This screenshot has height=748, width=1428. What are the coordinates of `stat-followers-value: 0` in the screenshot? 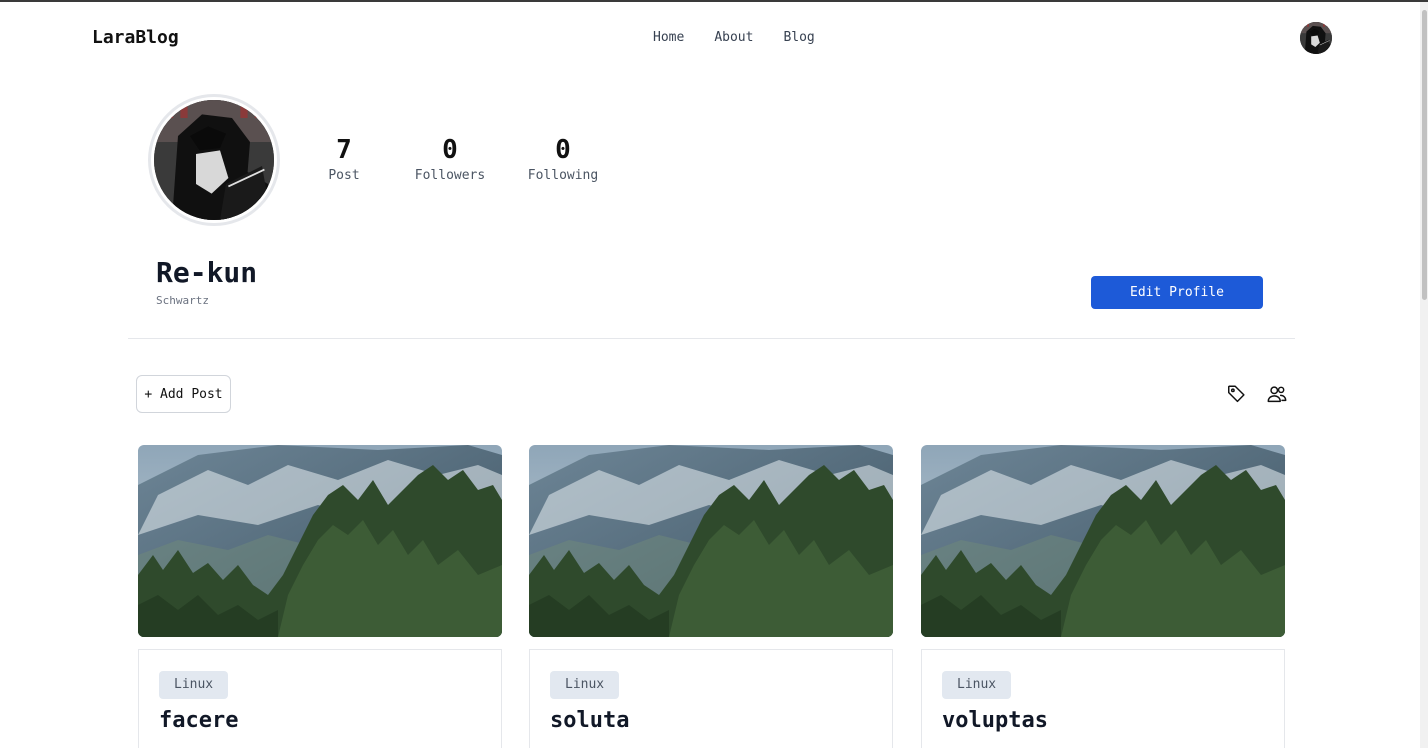 It's located at (450, 150).